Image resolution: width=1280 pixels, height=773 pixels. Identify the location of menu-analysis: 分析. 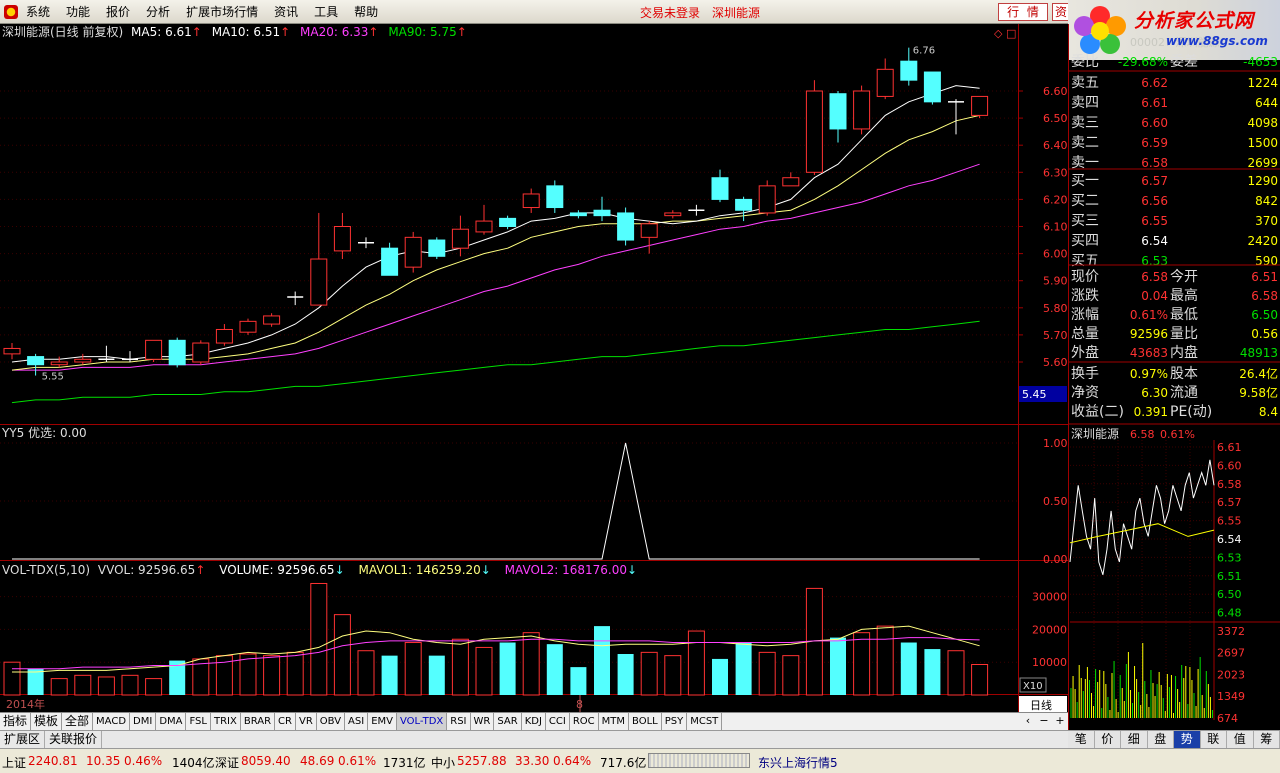
(158, 12).